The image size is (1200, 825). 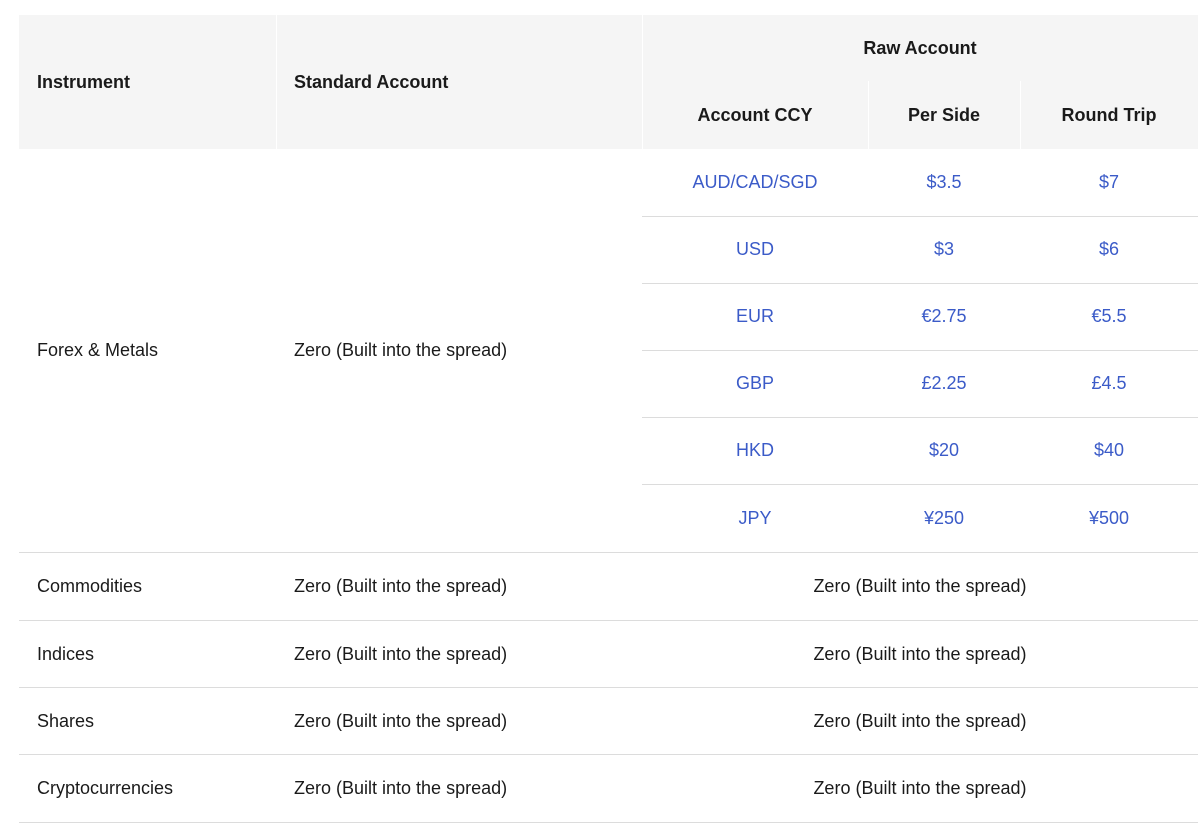 I want to click on forex-standard-commission: Zero (Built into the spread), so click(x=401, y=350).